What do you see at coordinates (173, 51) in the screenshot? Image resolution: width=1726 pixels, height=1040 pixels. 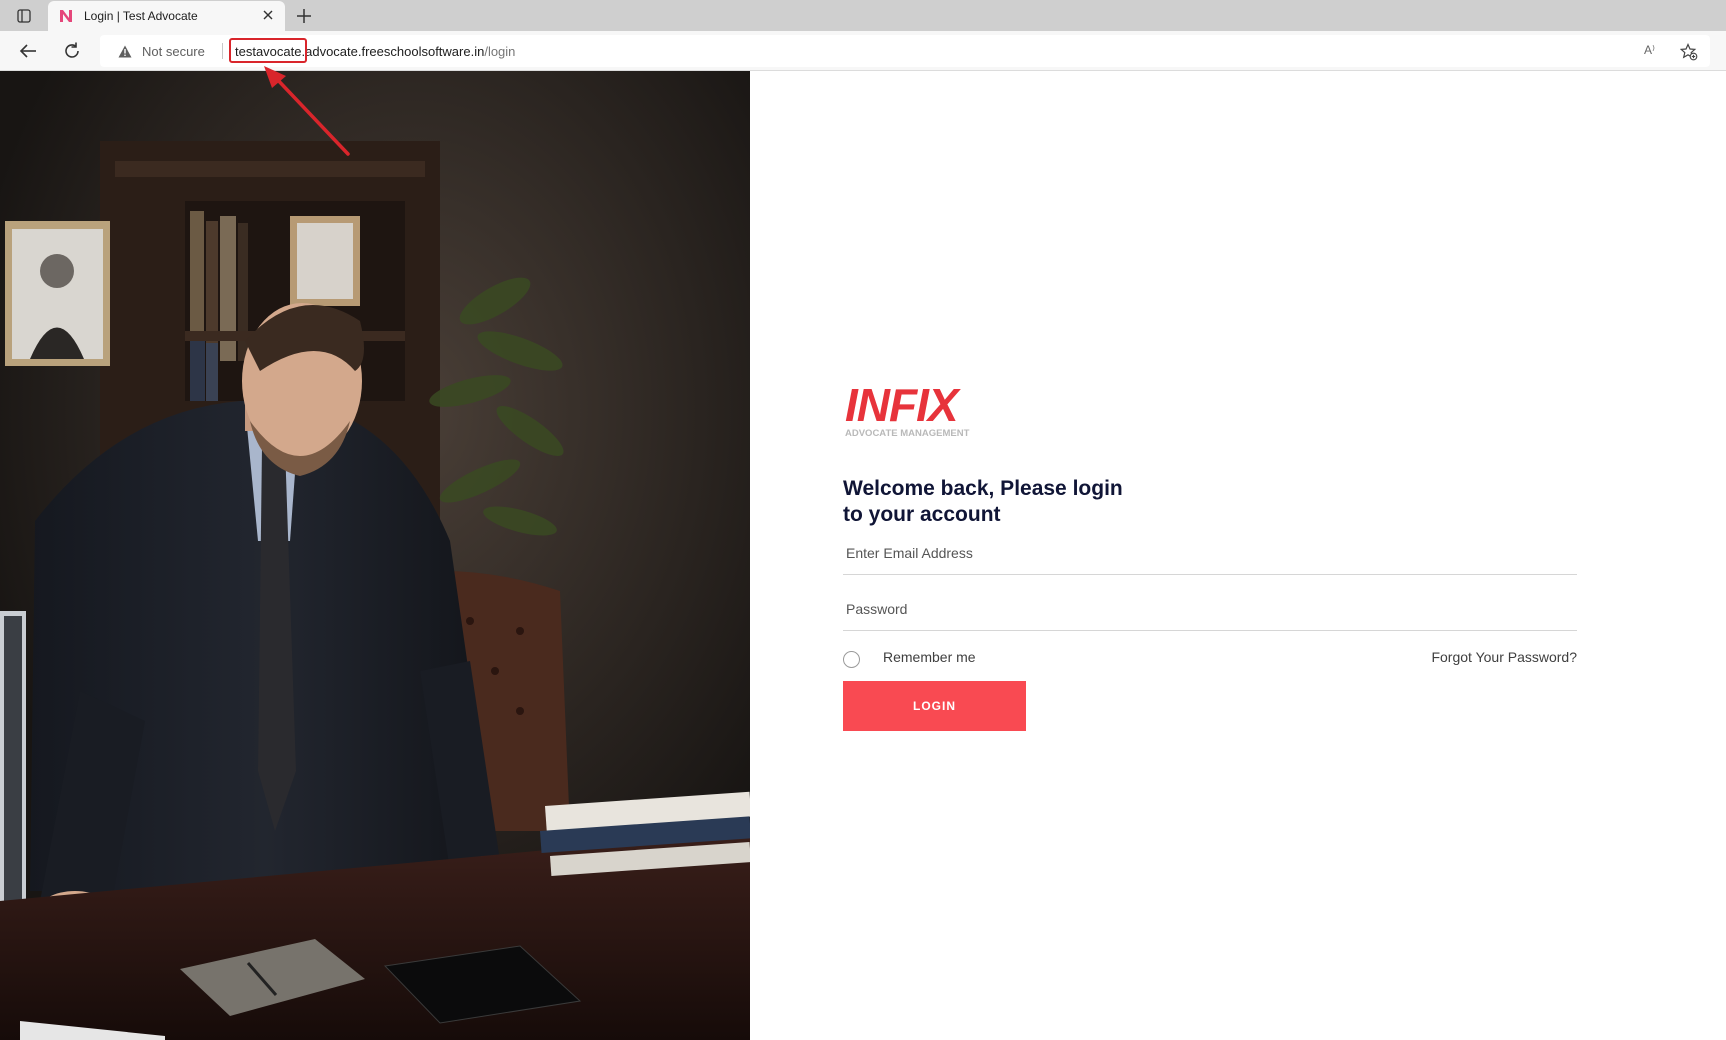 I see `security-status-label: Not secure` at bounding box center [173, 51].